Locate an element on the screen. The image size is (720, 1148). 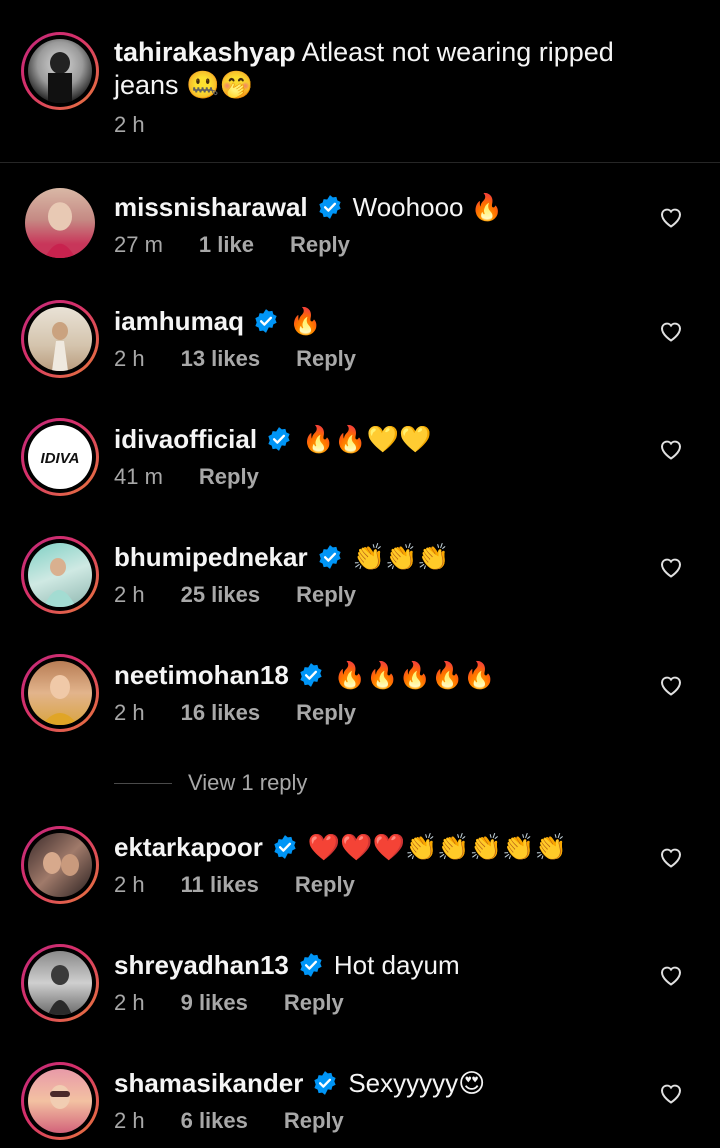
comment-header: iamhumaq 🔥 is located at coordinates (217, 321).